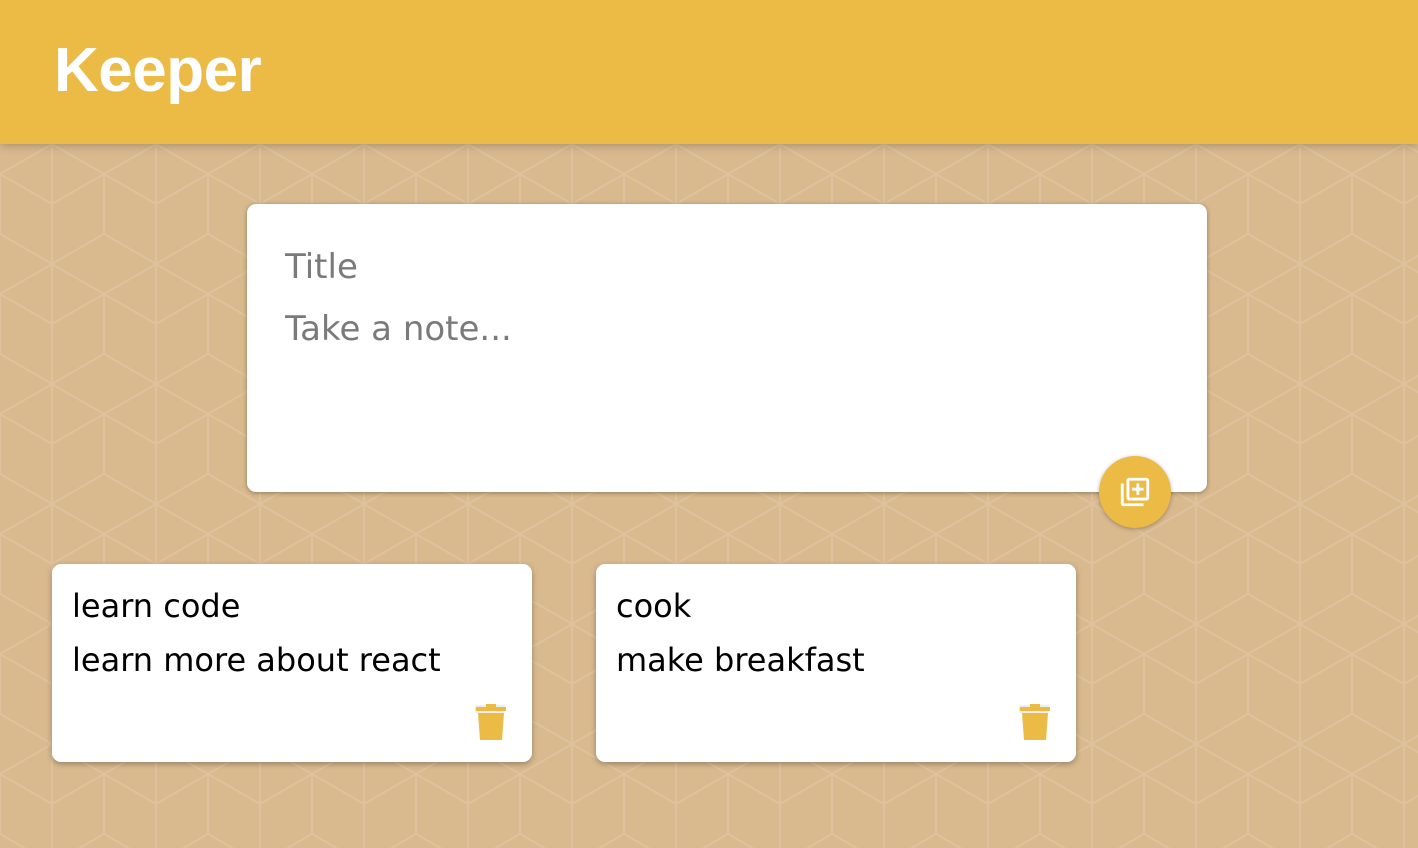 Image resolution: width=1418 pixels, height=848 pixels. Describe the element at coordinates (256, 660) in the screenshot. I see `note-content: learn more about react` at that location.